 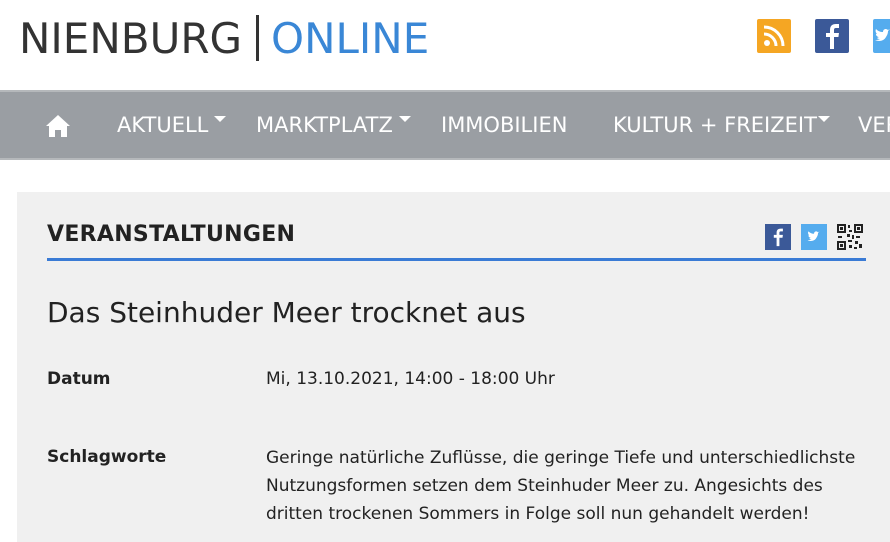 I want to click on site-logo: NIENBURG ONLINE, so click(x=224, y=38).